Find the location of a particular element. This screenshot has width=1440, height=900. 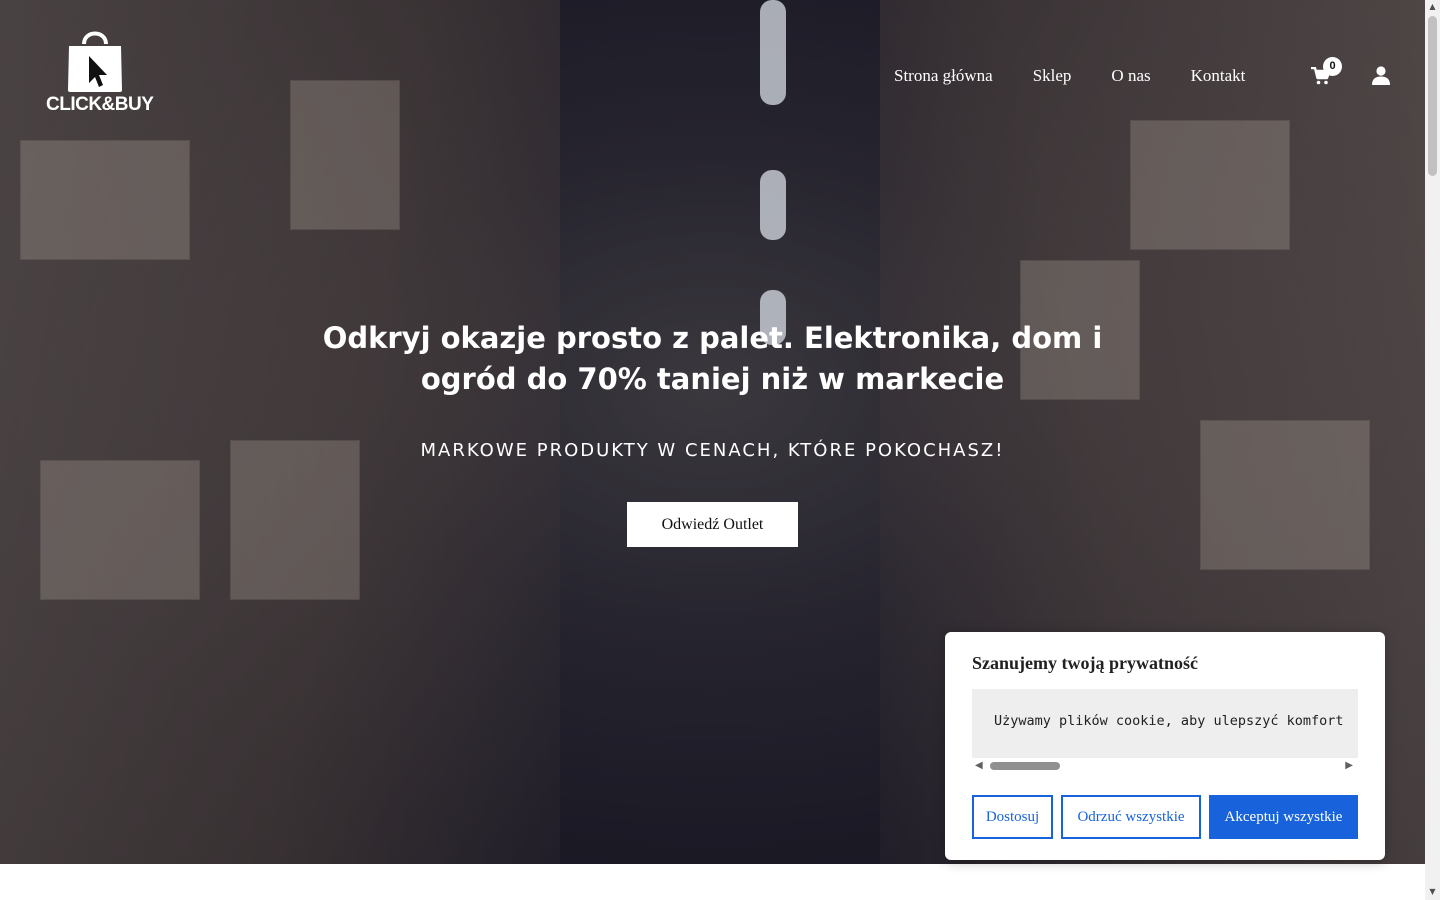

scroll-left-arrow-icon: ◀ is located at coordinates (979, 766).